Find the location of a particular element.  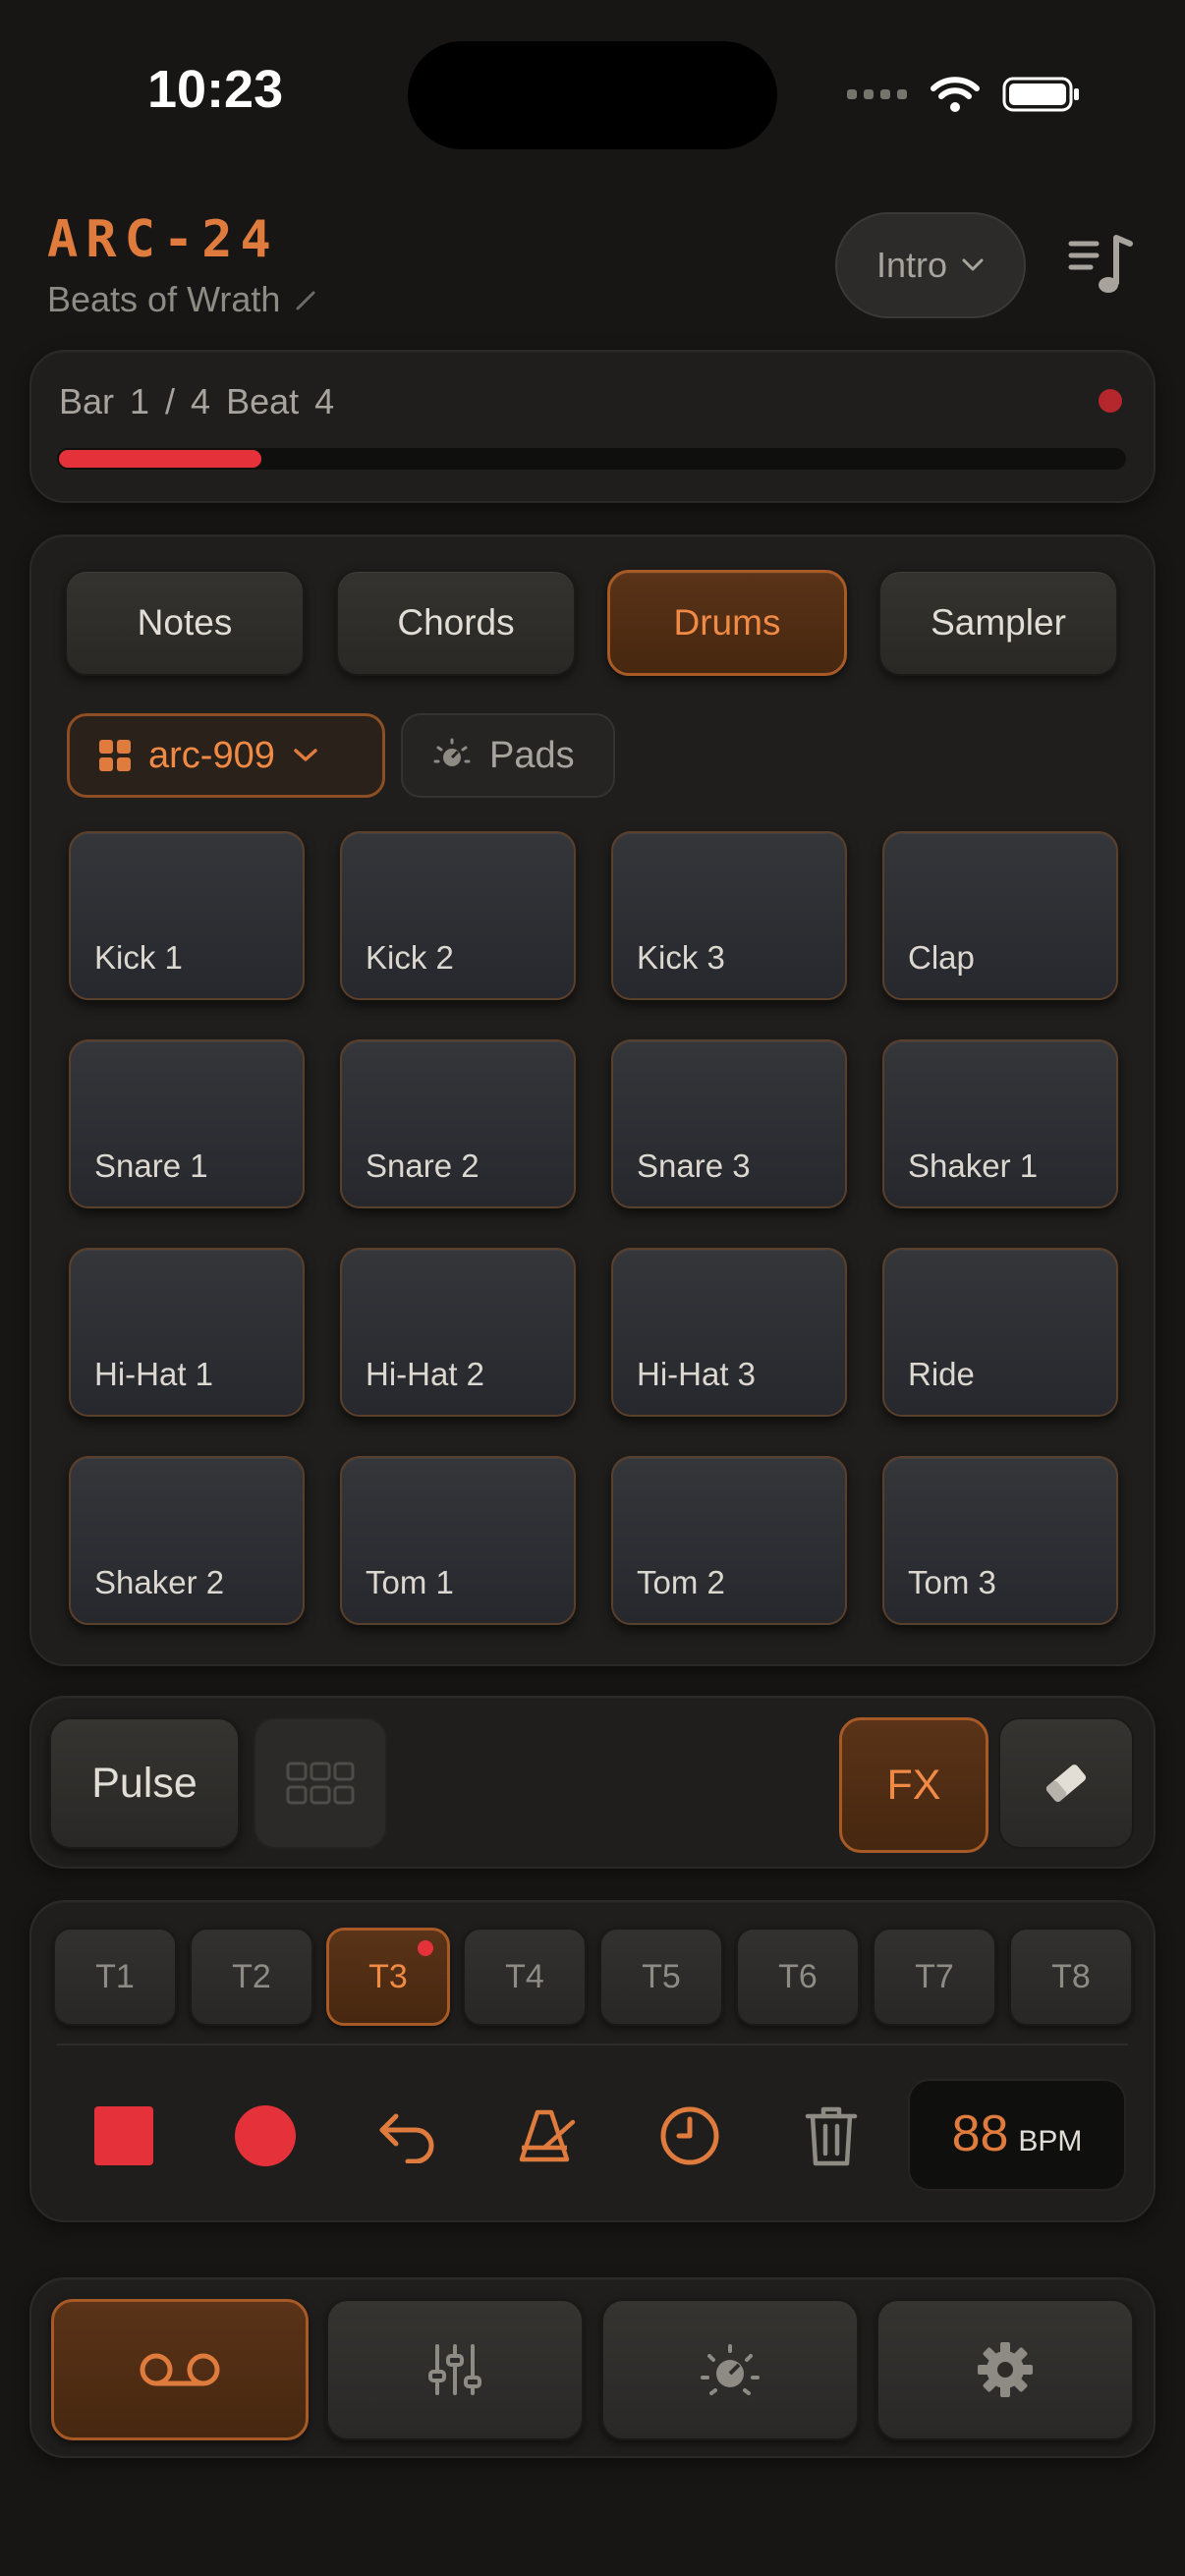

tape-icon is located at coordinates (180, 2369).